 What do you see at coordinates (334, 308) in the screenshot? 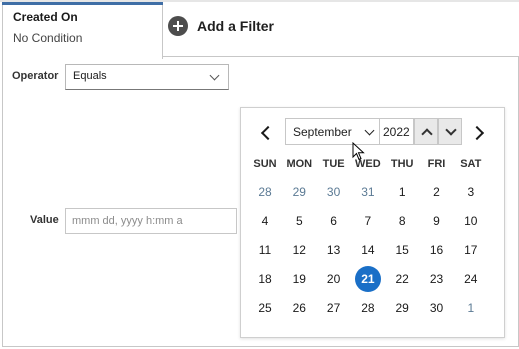
I see `calendar-day: 27` at bounding box center [334, 308].